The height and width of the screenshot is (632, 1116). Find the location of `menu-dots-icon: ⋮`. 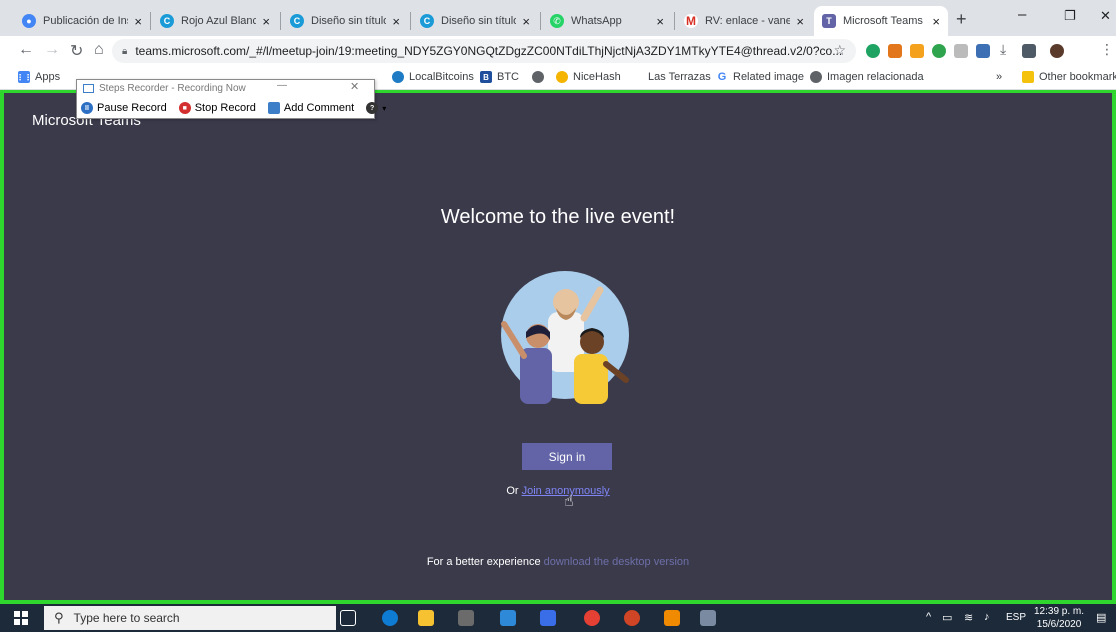

menu-dots-icon: ⋮ is located at coordinates (1107, 49).